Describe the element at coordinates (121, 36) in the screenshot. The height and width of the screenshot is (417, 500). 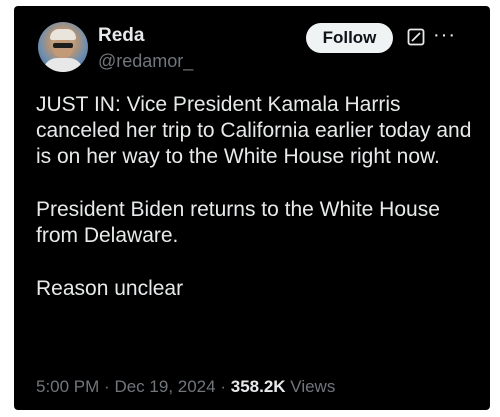
I see `author-display-name: Reda` at that location.